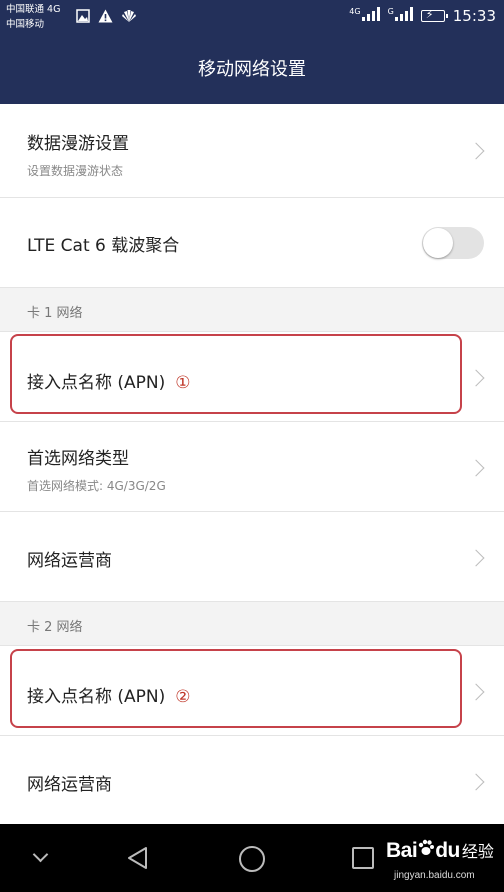 The width and height of the screenshot is (504, 892). What do you see at coordinates (474, 16) in the screenshot?
I see `clock: 15:33` at bounding box center [474, 16].